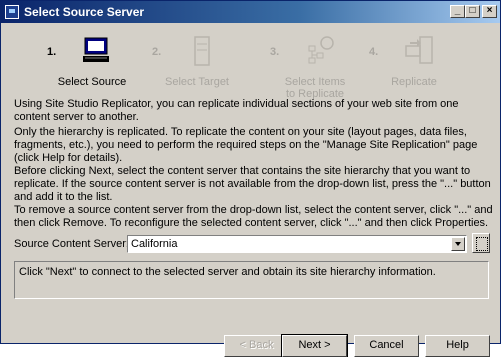 This screenshot has height=357, width=501. Describe the element at coordinates (297, 244) in the screenshot. I see `source-server-dropdown: California` at that location.